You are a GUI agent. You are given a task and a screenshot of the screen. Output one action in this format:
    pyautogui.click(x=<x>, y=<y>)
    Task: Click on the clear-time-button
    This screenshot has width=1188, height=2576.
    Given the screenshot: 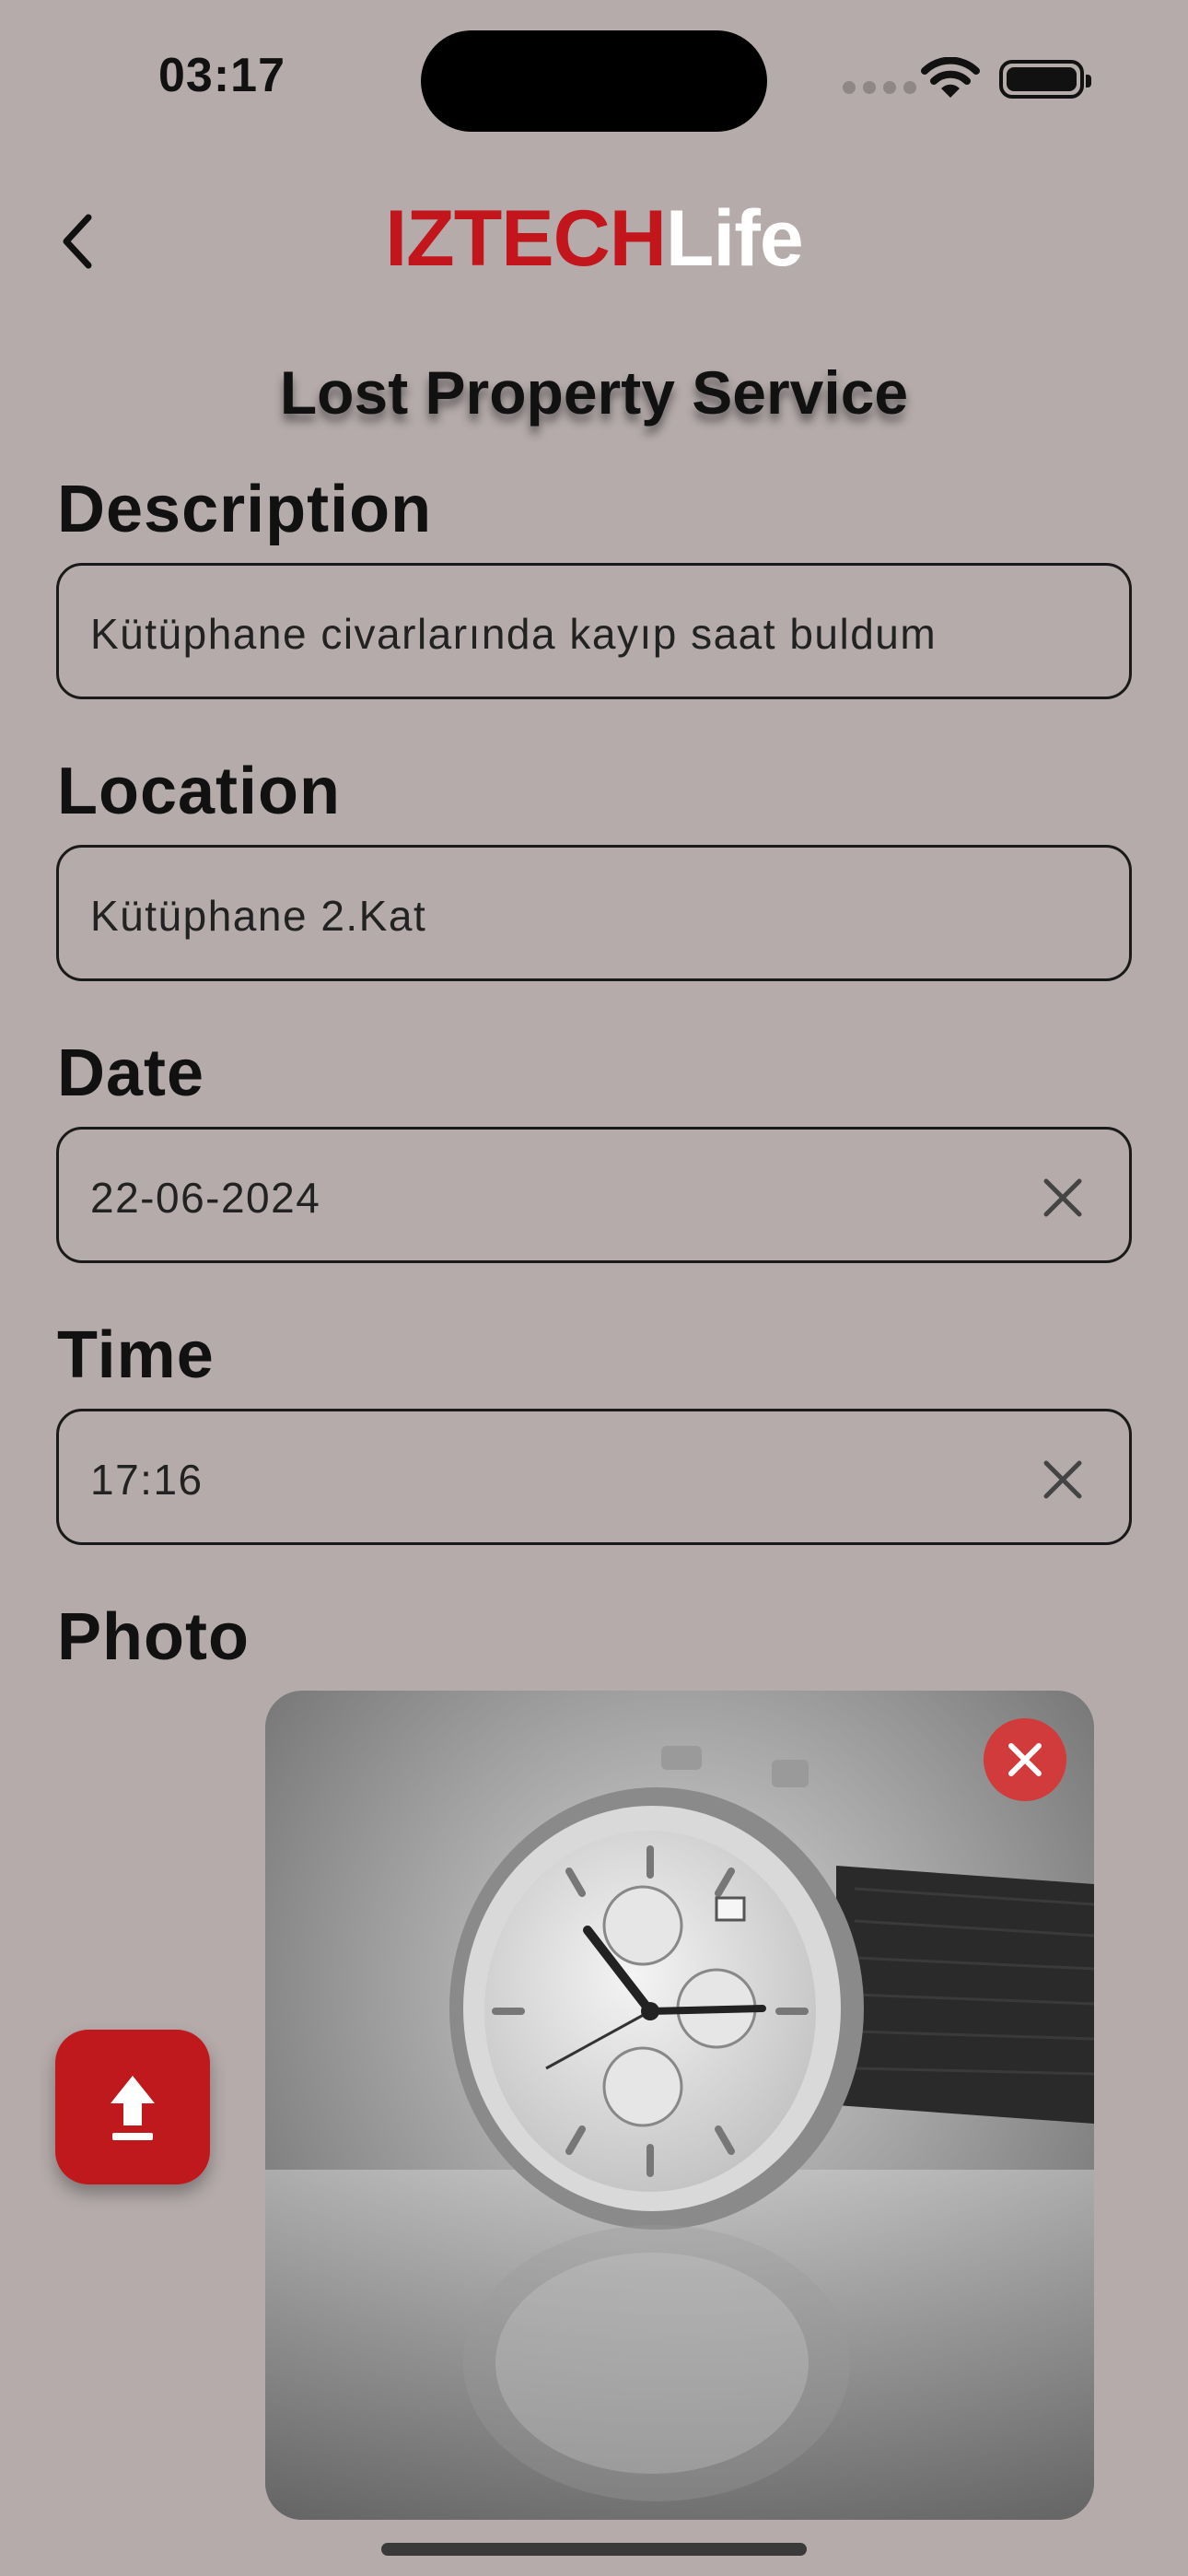 What is the action you would take?
    pyautogui.click(x=1062, y=1479)
    